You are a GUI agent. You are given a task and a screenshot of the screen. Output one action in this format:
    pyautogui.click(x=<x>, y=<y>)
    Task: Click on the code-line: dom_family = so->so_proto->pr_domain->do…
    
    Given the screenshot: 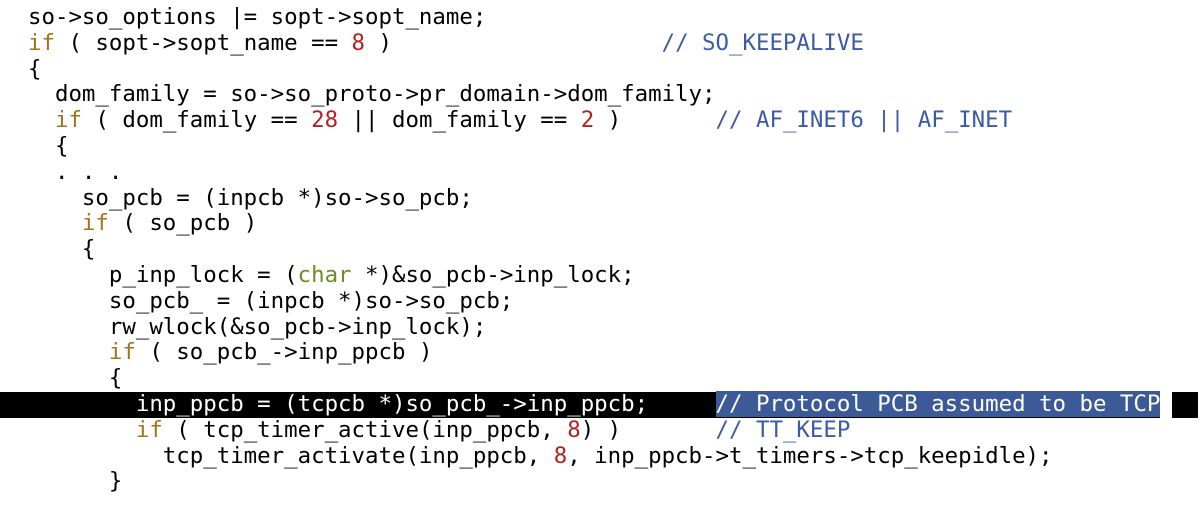 What is the action you would take?
    pyautogui.click(x=600, y=94)
    